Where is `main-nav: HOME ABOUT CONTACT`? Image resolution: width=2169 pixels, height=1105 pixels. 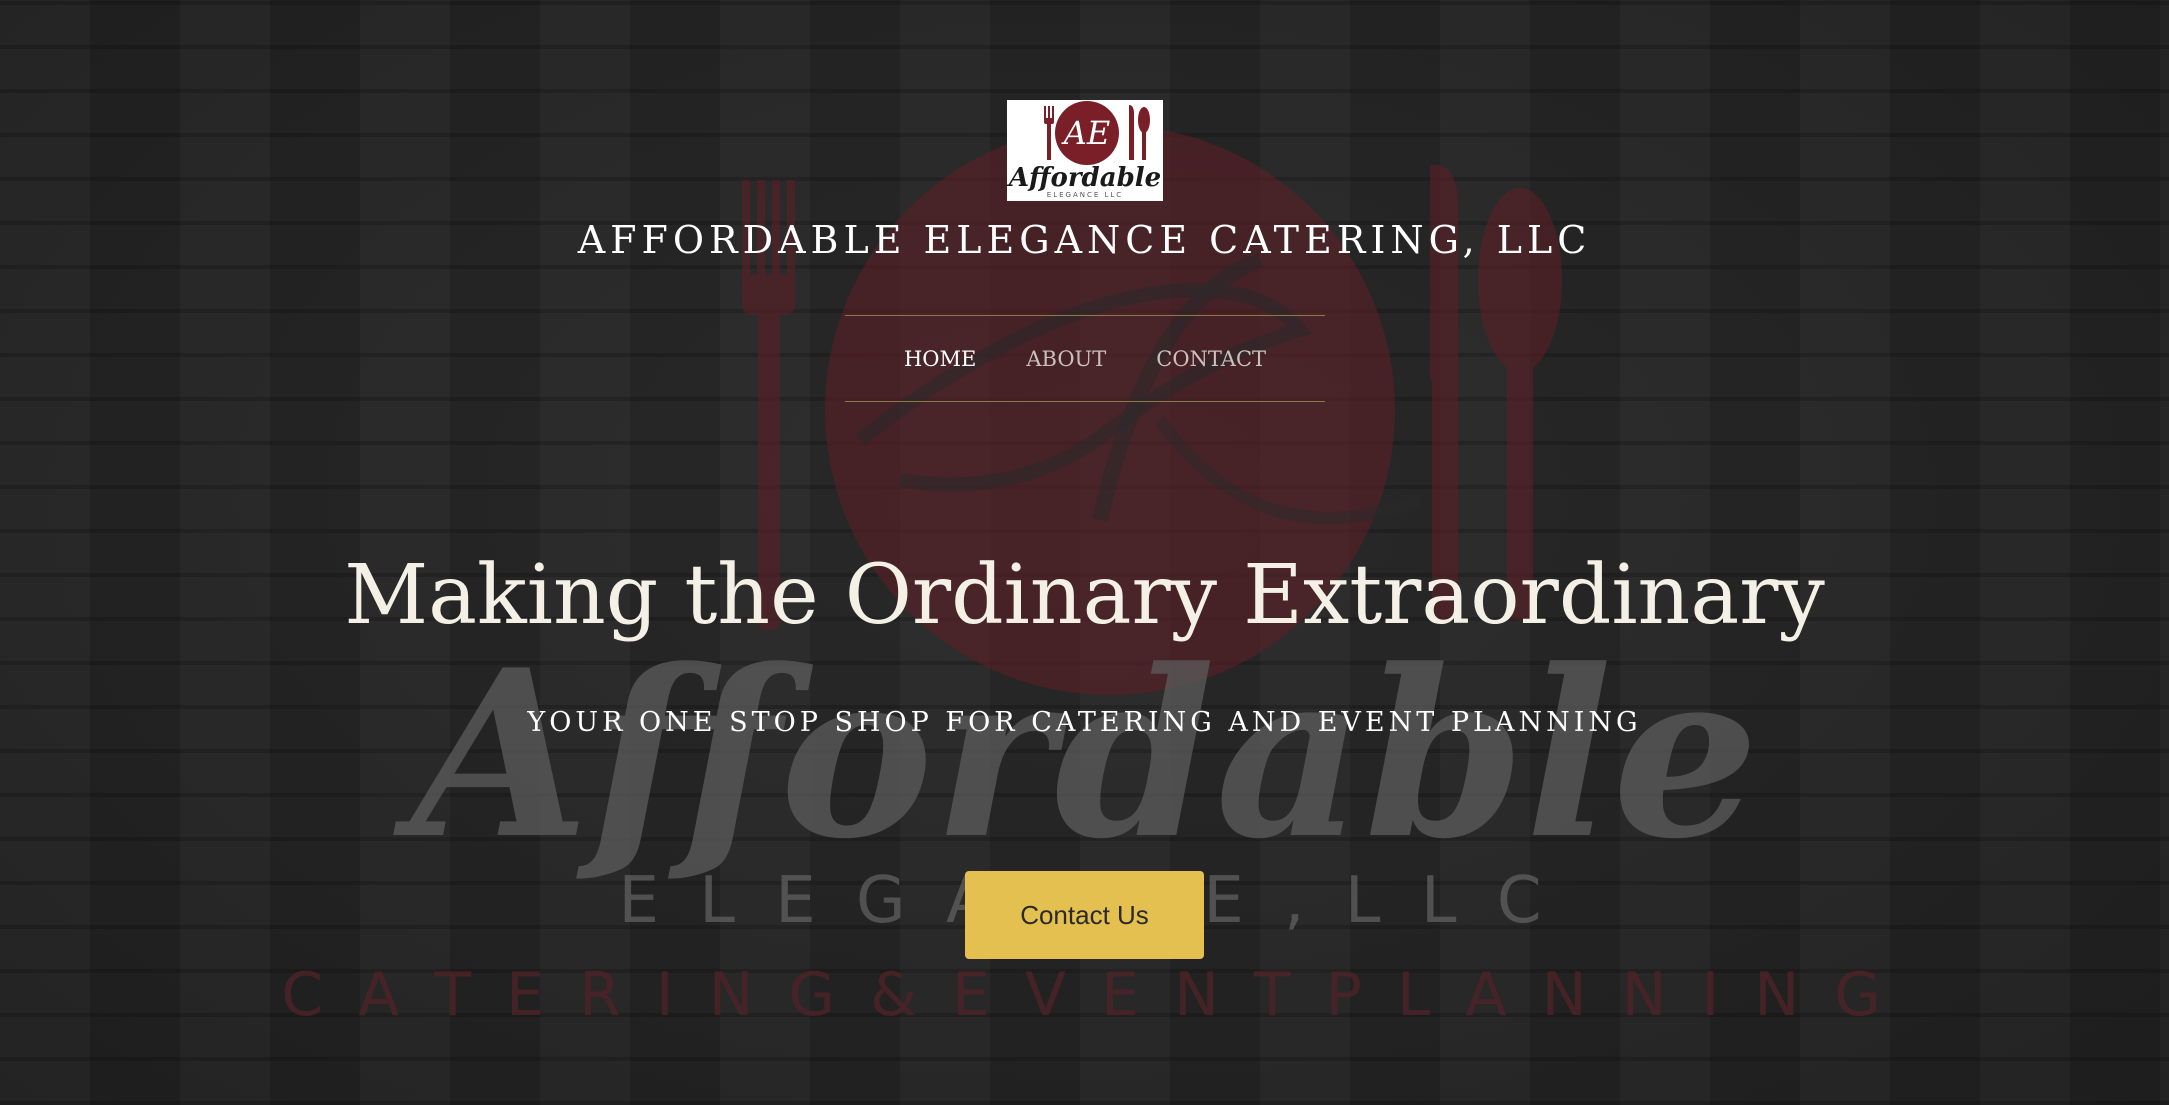 main-nav: HOME ABOUT CONTACT is located at coordinates (1085, 358).